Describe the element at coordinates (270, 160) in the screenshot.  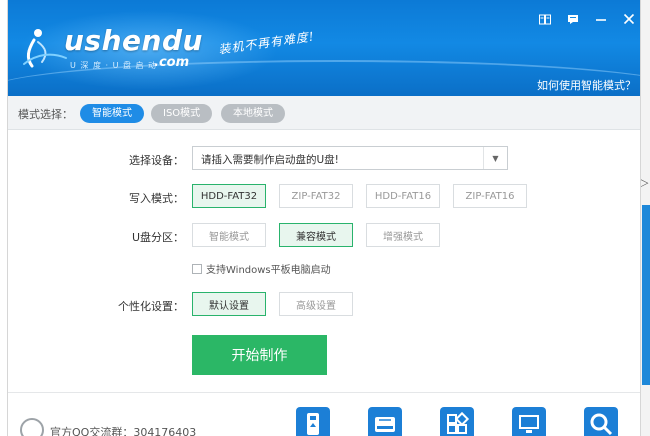
I see `device-select-value: 请插入需要制作启动盘的U盘!` at that location.